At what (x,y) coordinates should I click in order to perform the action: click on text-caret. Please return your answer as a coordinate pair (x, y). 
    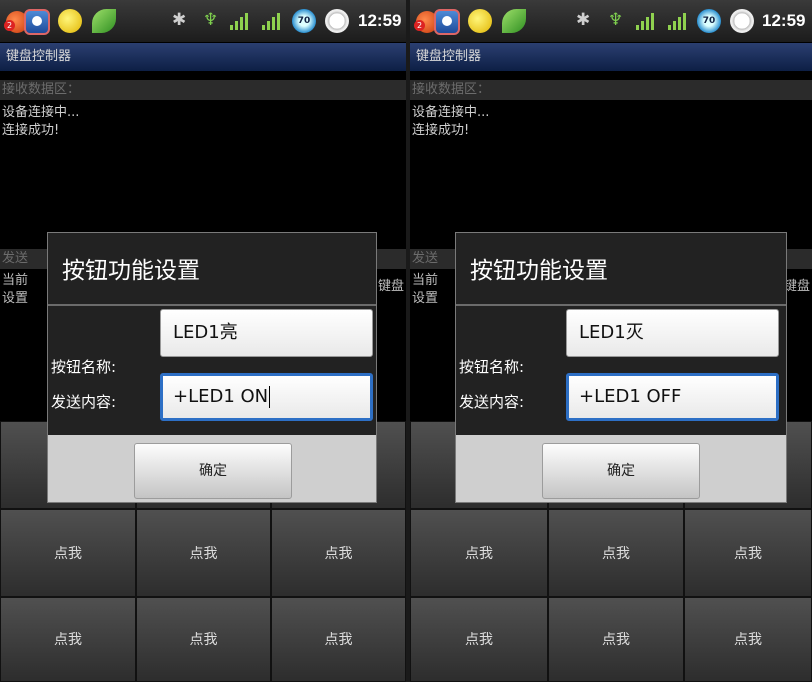
    Looking at the image, I should click on (270, 397).